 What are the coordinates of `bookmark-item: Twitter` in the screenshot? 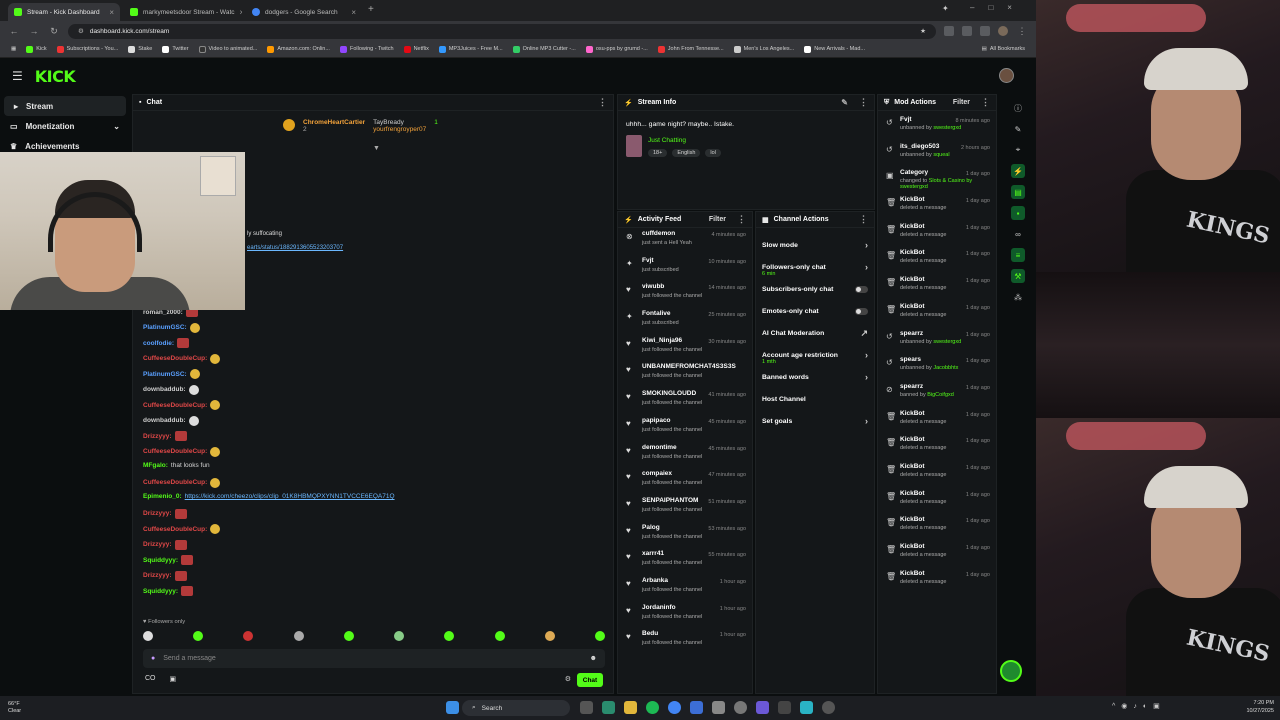 It's located at (175, 49).